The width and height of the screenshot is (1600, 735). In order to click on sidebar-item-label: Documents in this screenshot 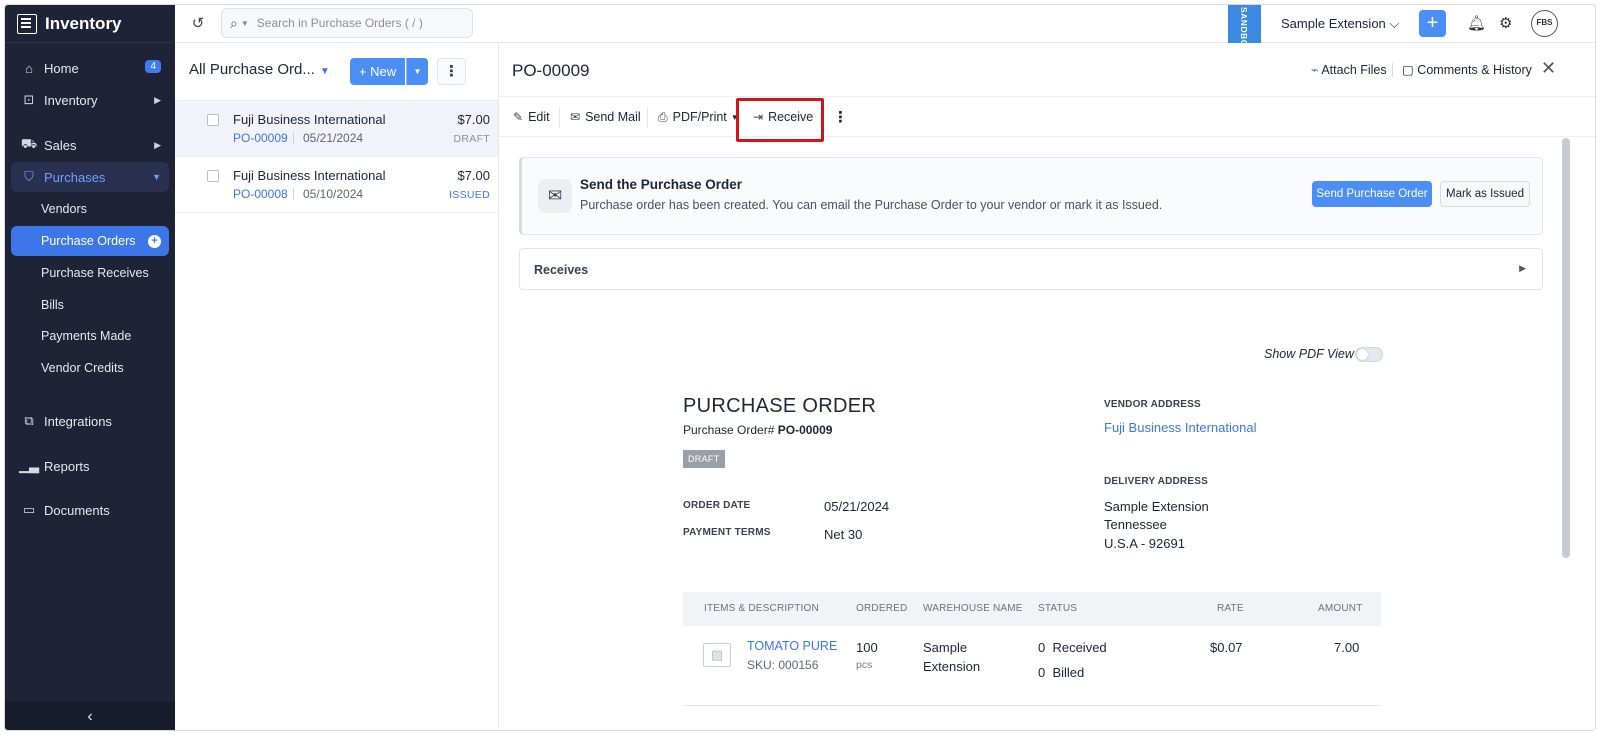, I will do `click(77, 510)`.